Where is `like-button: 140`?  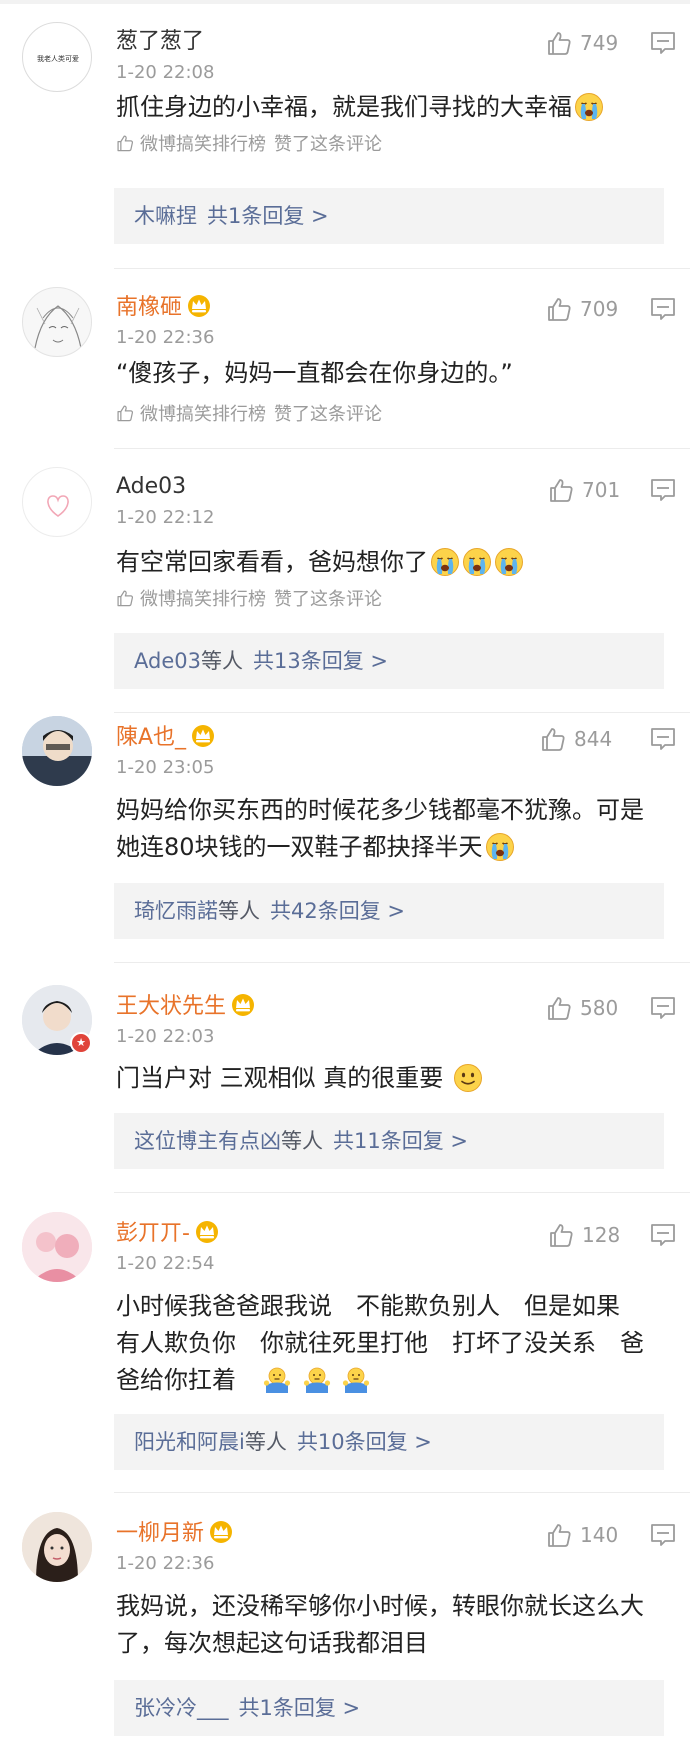 like-button: 140 is located at coordinates (582, 1535).